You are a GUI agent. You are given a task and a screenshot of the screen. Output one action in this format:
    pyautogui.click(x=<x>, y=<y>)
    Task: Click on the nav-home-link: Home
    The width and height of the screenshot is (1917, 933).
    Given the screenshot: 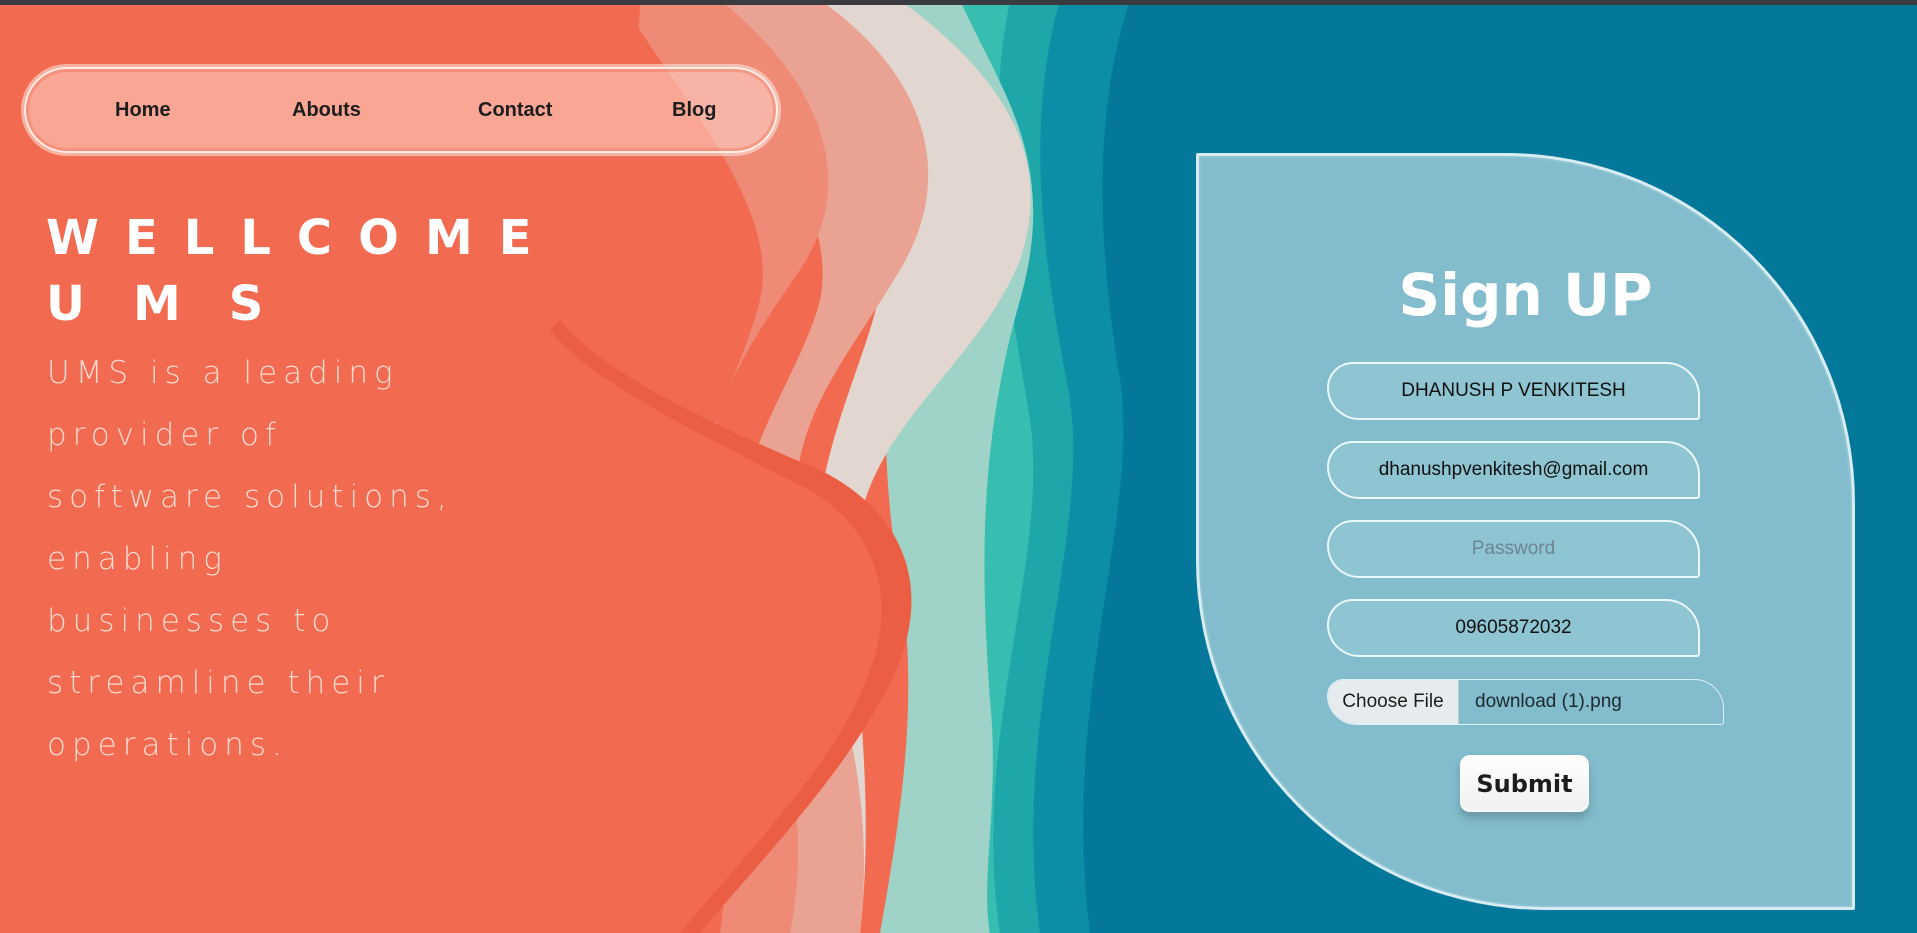 What is the action you would take?
    pyautogui.click(x=143, y=110)
    